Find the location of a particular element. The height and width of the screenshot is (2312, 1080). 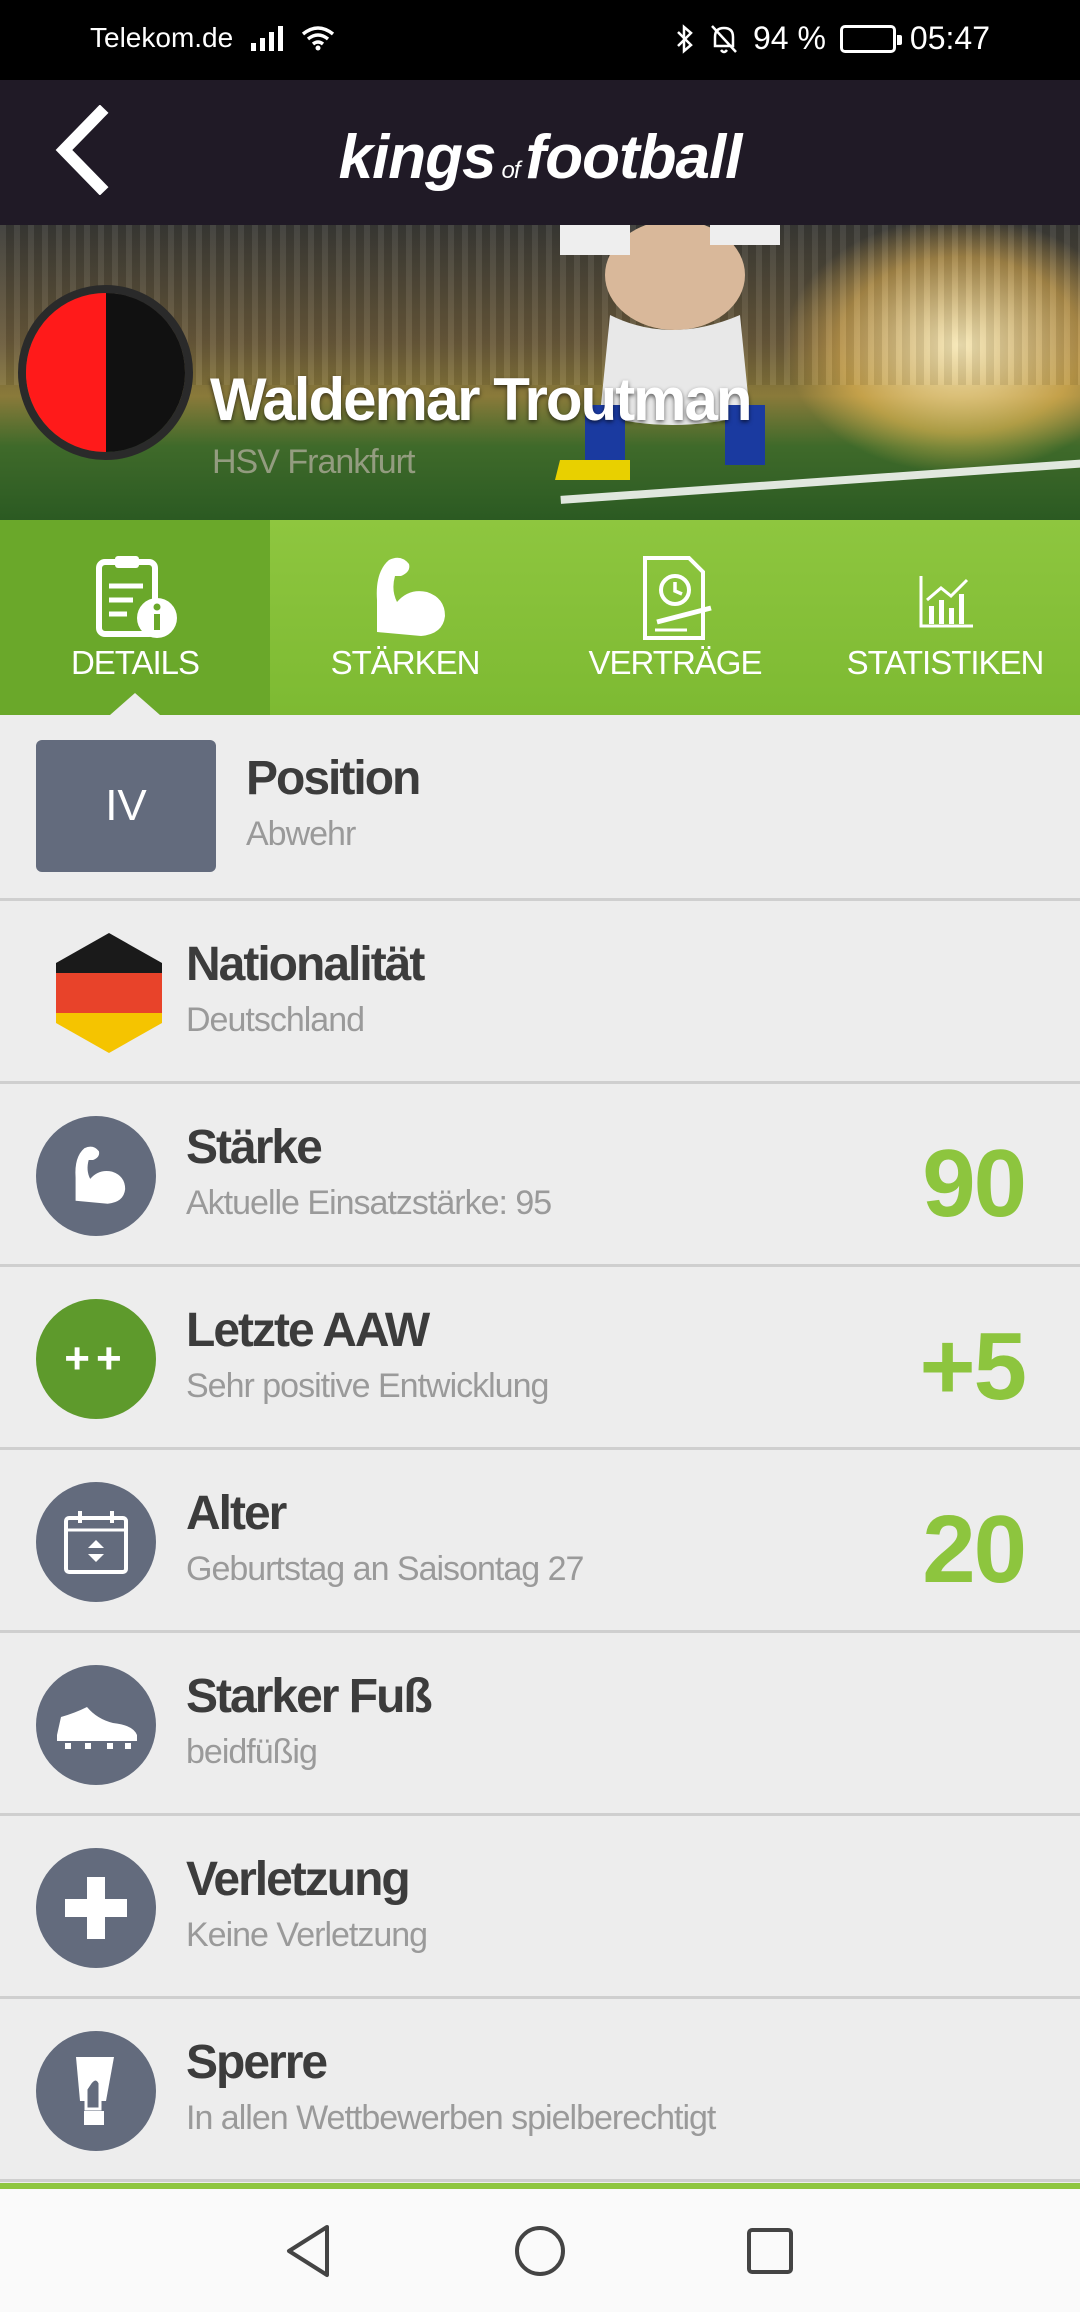

injury-icon-circle is located at coordinates (96, 1908).